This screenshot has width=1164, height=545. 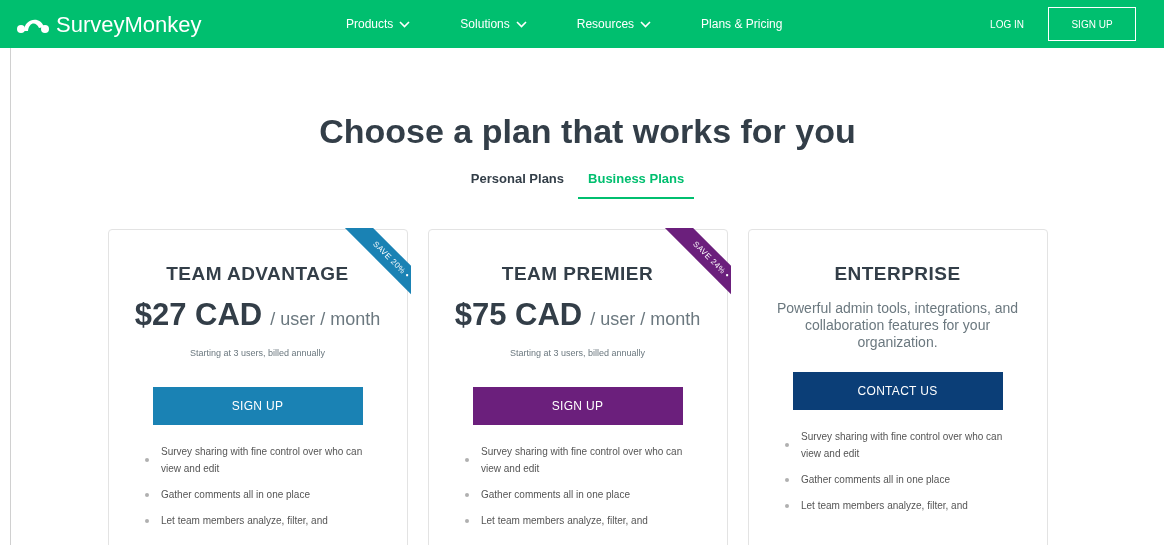 I want to click on plan-price: $27 CAD, so click(x=198, y=315).